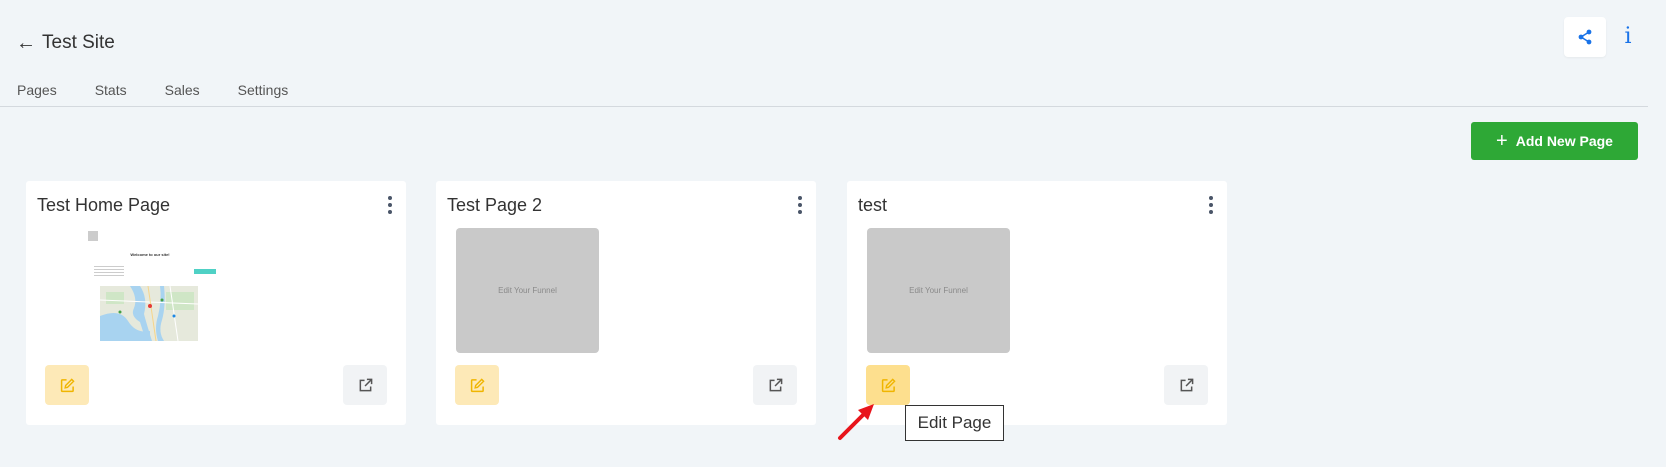  I want to click on thumbnail-map, so click(149, 313).